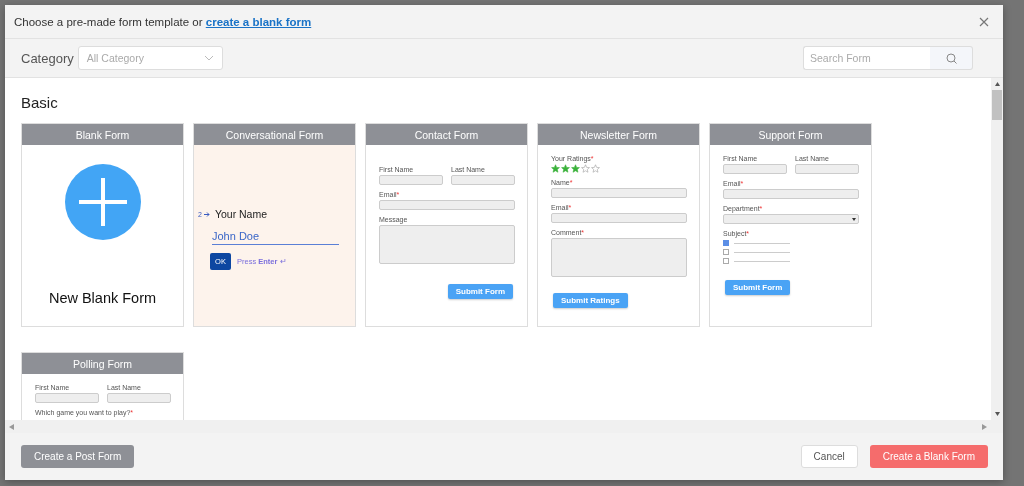  I want to click on card-title: Support Form, so click(790, 134).